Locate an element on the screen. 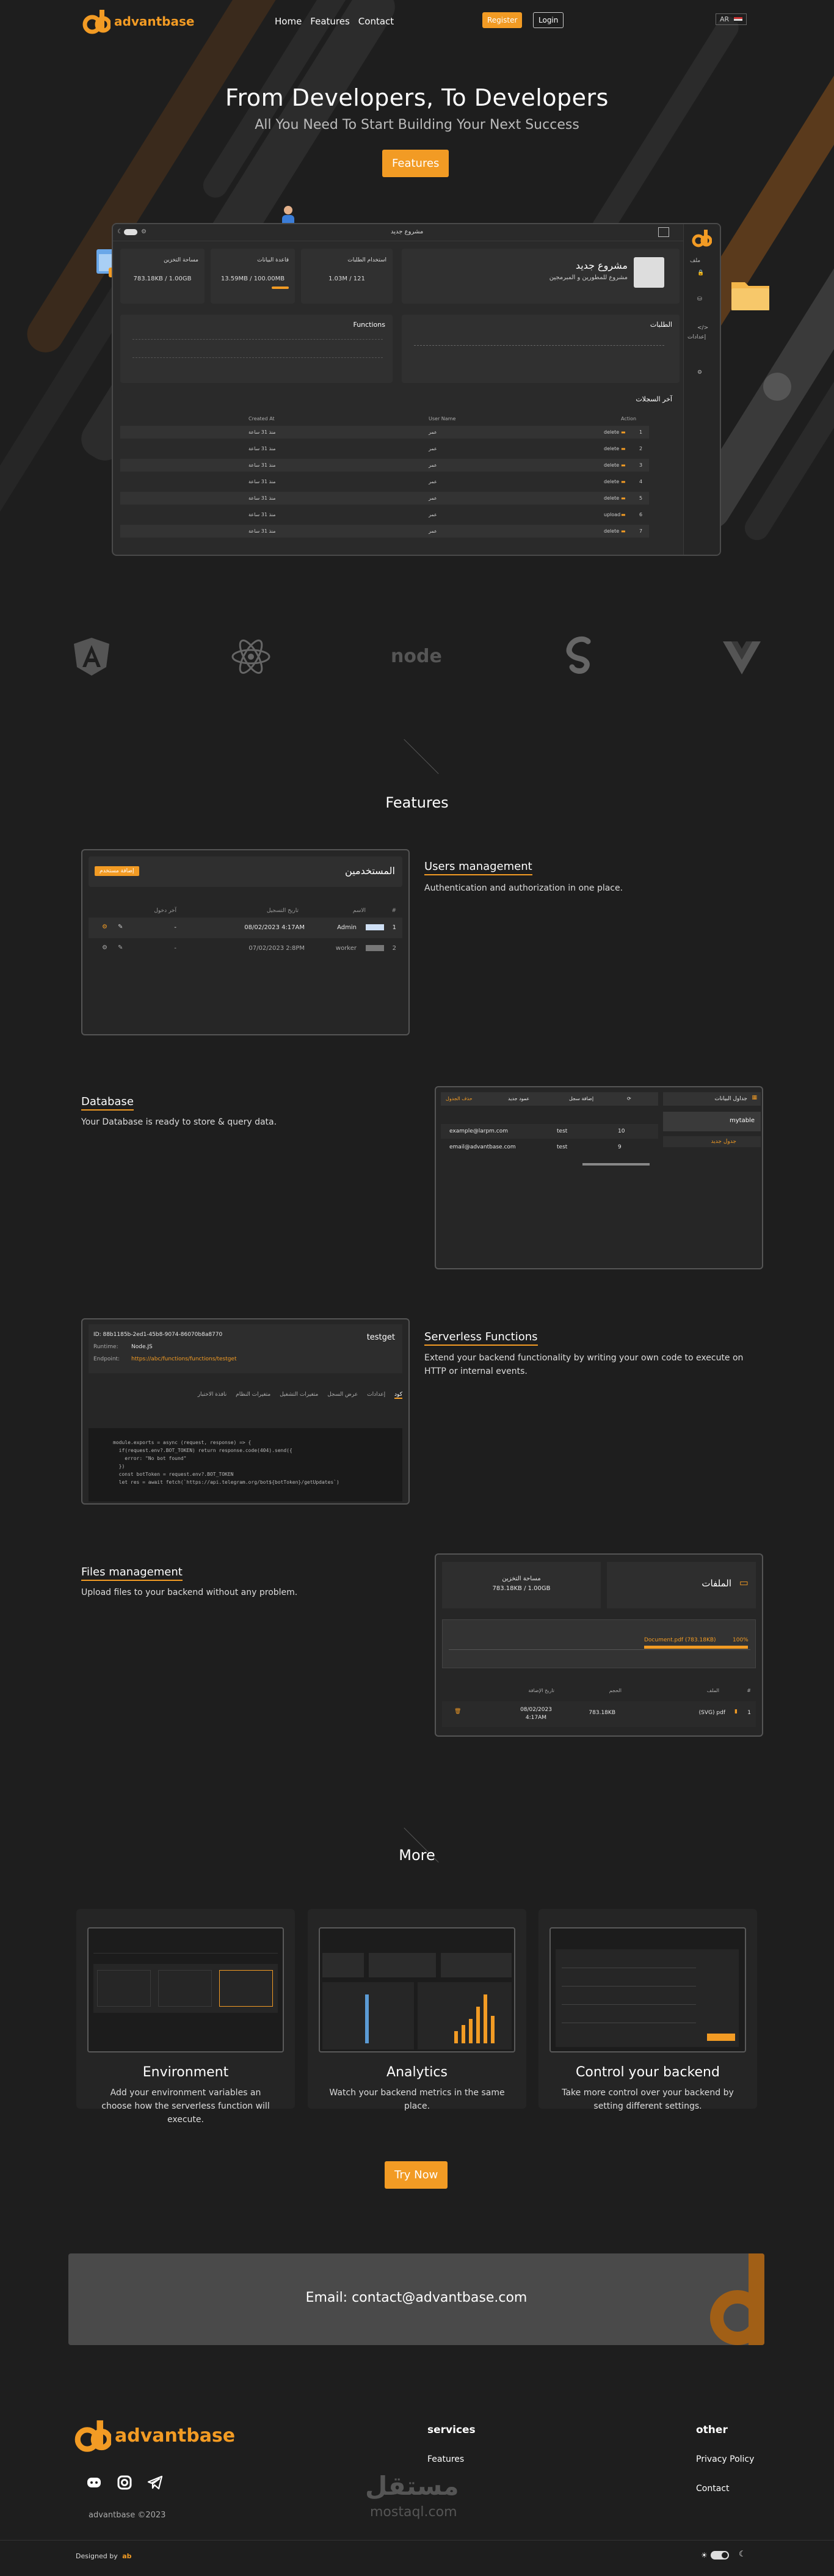  refresh-icon: ⟳ is located at coordinates (629, 1098).